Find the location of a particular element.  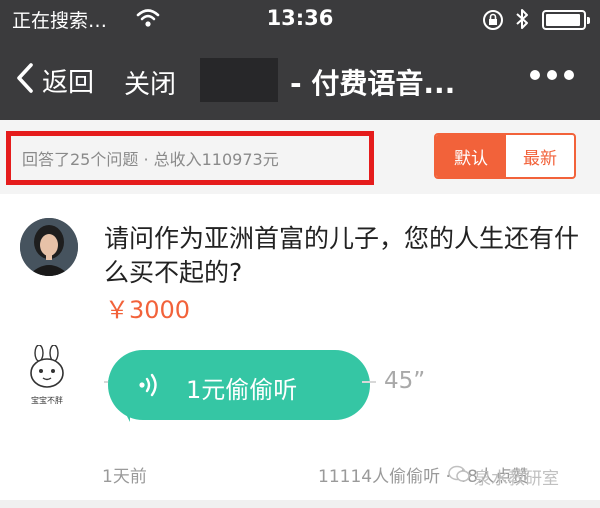

summary-row: 回答了25个问题 · 总收入110973元 默认 最新 is located at coordinates (300, 157).